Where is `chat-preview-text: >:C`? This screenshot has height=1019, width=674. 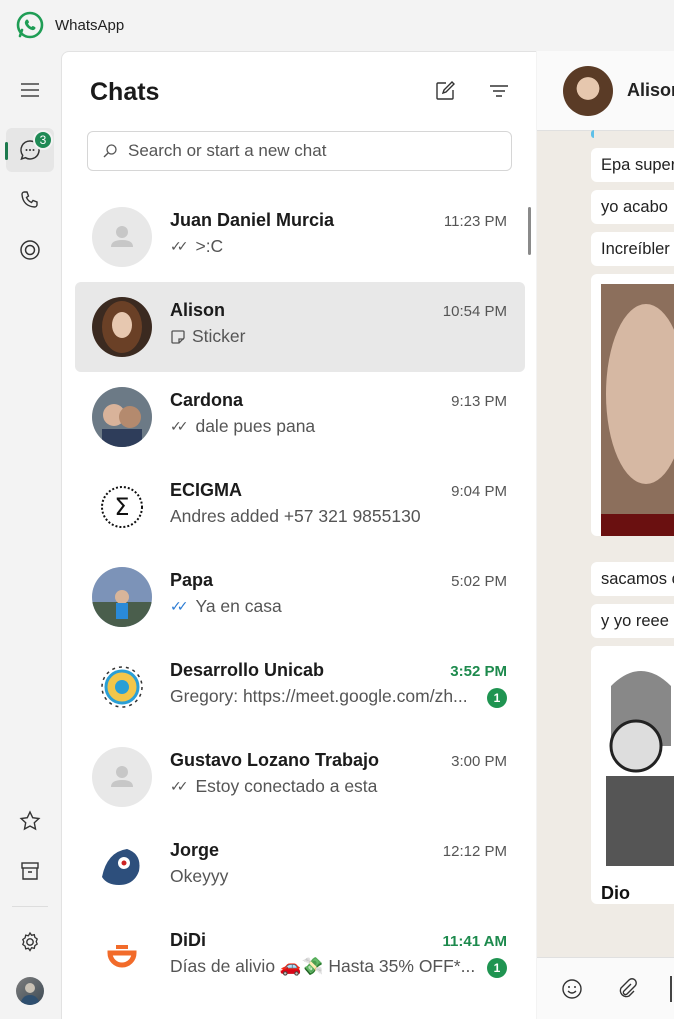
chat-preview-text: >:C is located at coordinates (209, 246).